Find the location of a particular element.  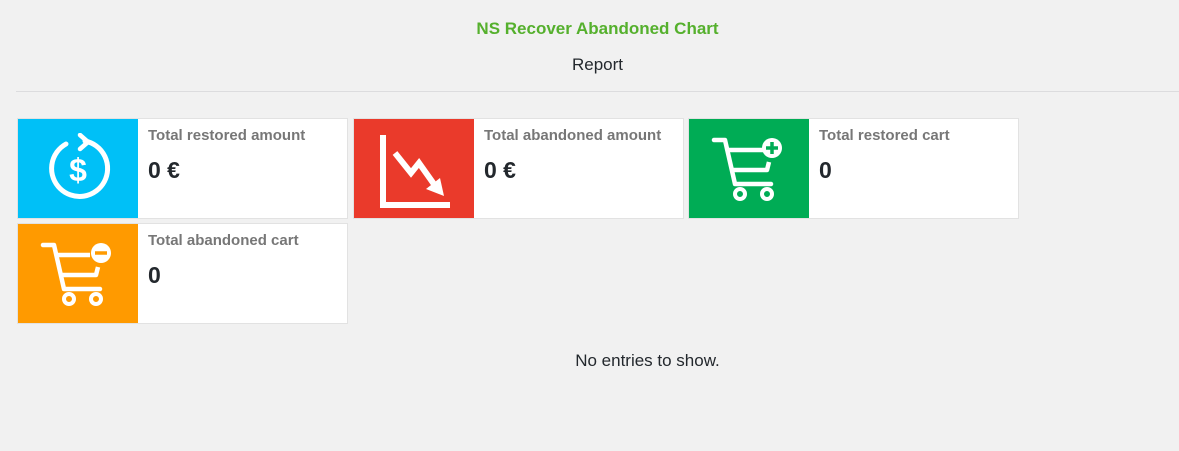

cart-minus-icon is located at coordinates (75, 274).